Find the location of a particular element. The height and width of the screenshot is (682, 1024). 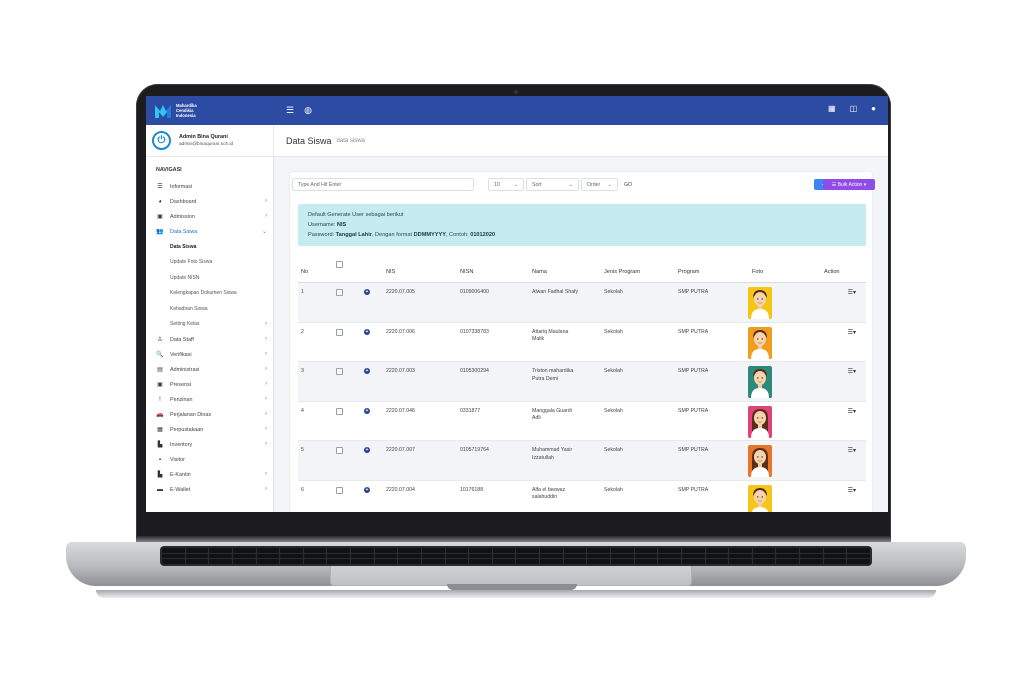

nav-heading: NAVIGASI is located at coordinates (169, 170).